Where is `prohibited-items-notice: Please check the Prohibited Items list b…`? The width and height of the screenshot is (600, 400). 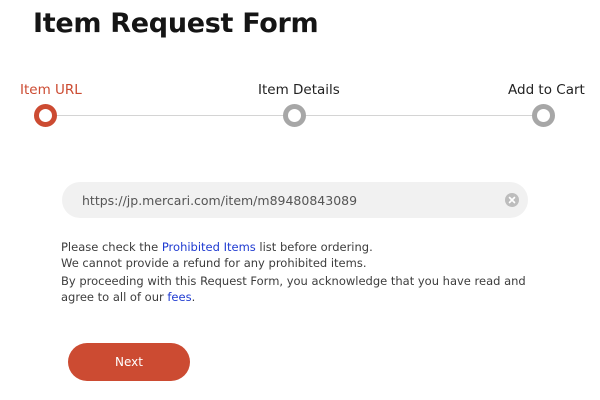 prohibited-items-notice: Please check the Prohibited Items list b… is located at coordinates (301, 255).